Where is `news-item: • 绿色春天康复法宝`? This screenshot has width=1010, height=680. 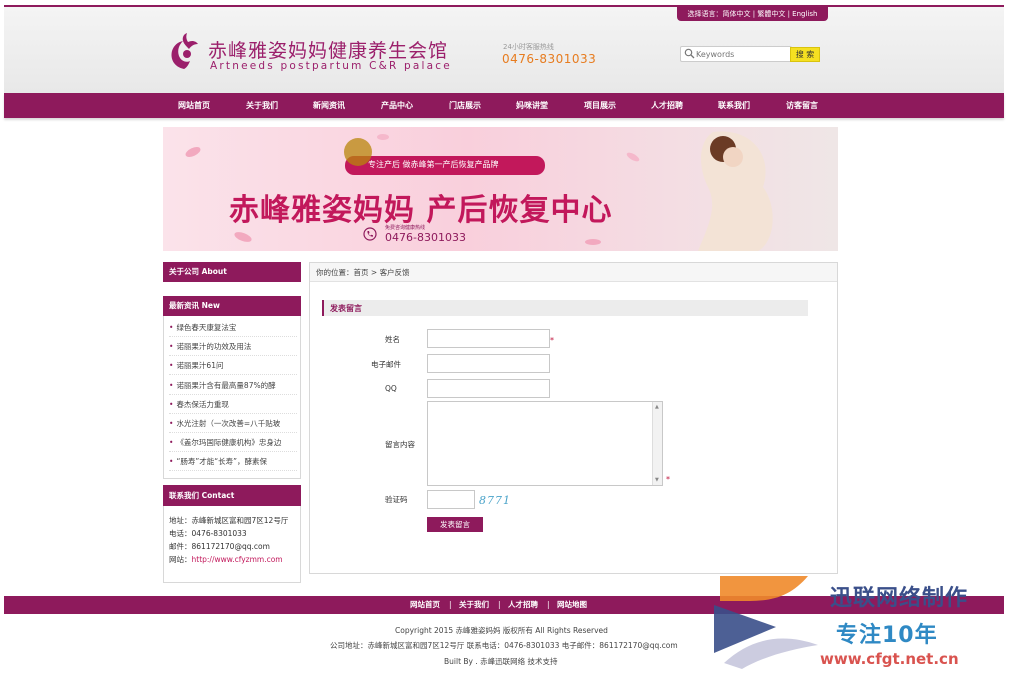 news-item: • 绿色春天康复法宝 is located at coordinates (233, 327).